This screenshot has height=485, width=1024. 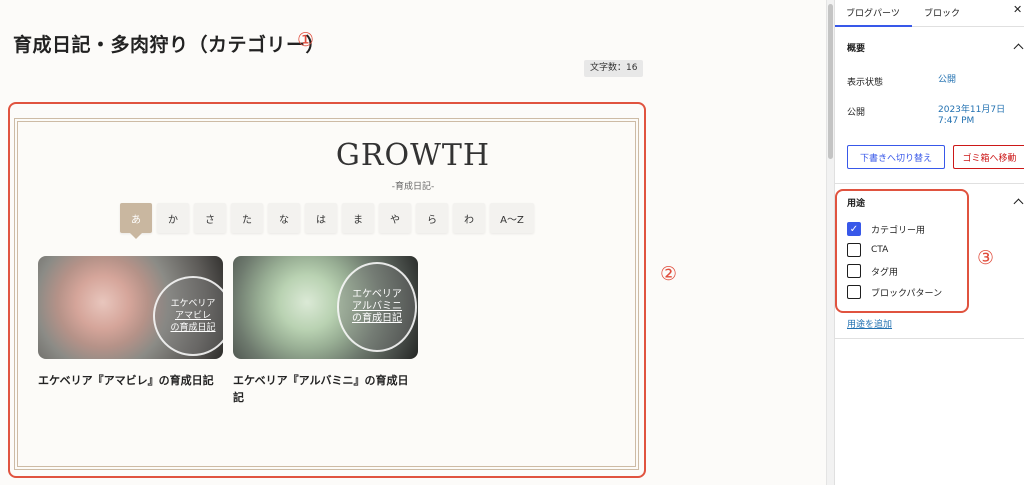 What do you see at coordinates (867, 250) in the screenshot?
I see `usage-option-cta: CTA` at bounding box center [867, 250].